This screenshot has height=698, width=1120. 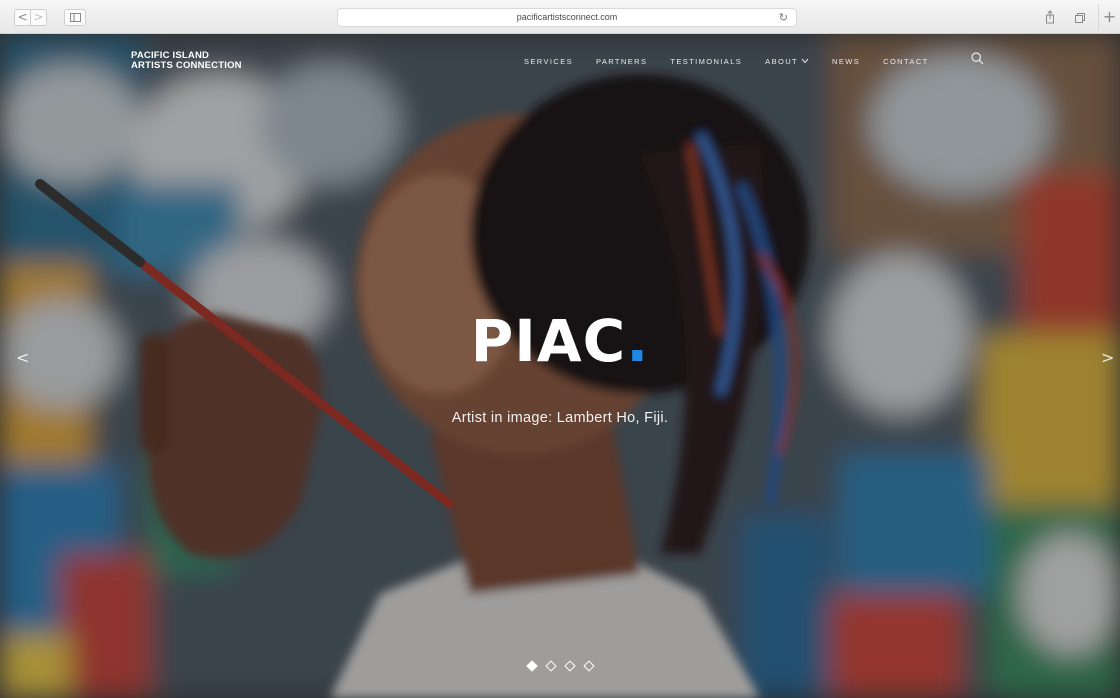 I want to click on slider-pagination, so click(x=565, y=666).